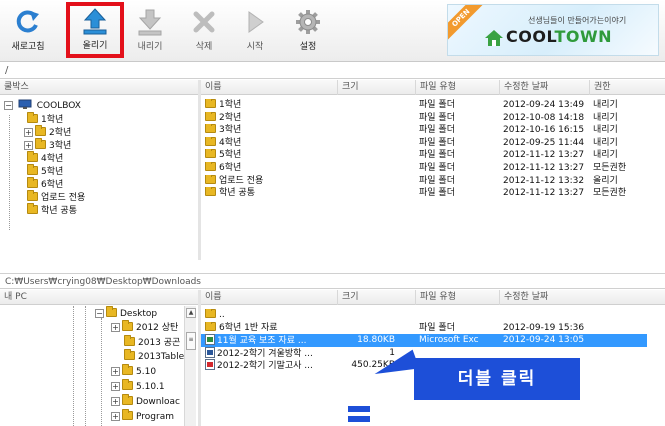 The image size is (665, 426). Describe the element at coordinates (95, 30) in the screenshot. I see `upload-button: 올리기` at that location.